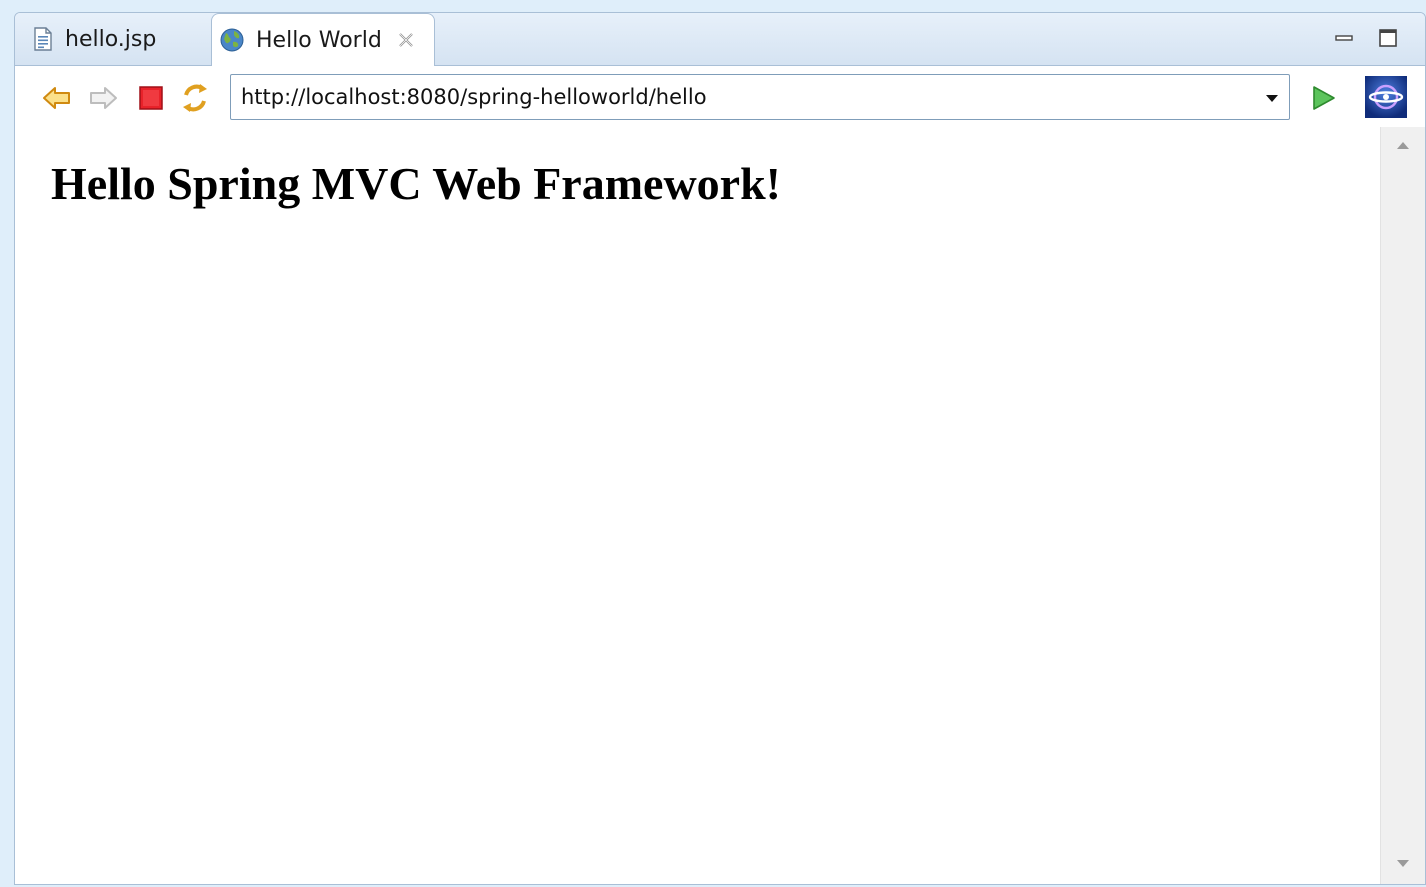 This screenshot has width=1426, height=887. I want to click on url-input, so click(737, 97).